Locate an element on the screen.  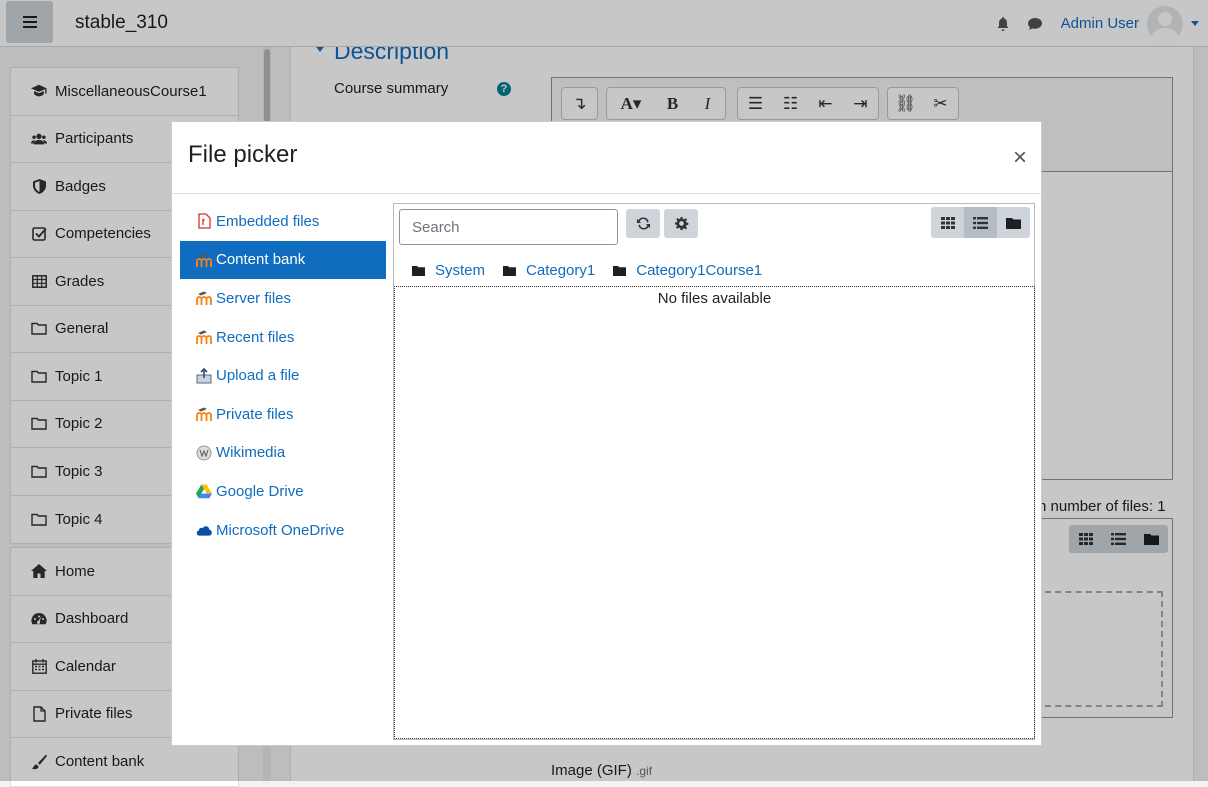
refresh-icon is located at coordinates (643, 223).